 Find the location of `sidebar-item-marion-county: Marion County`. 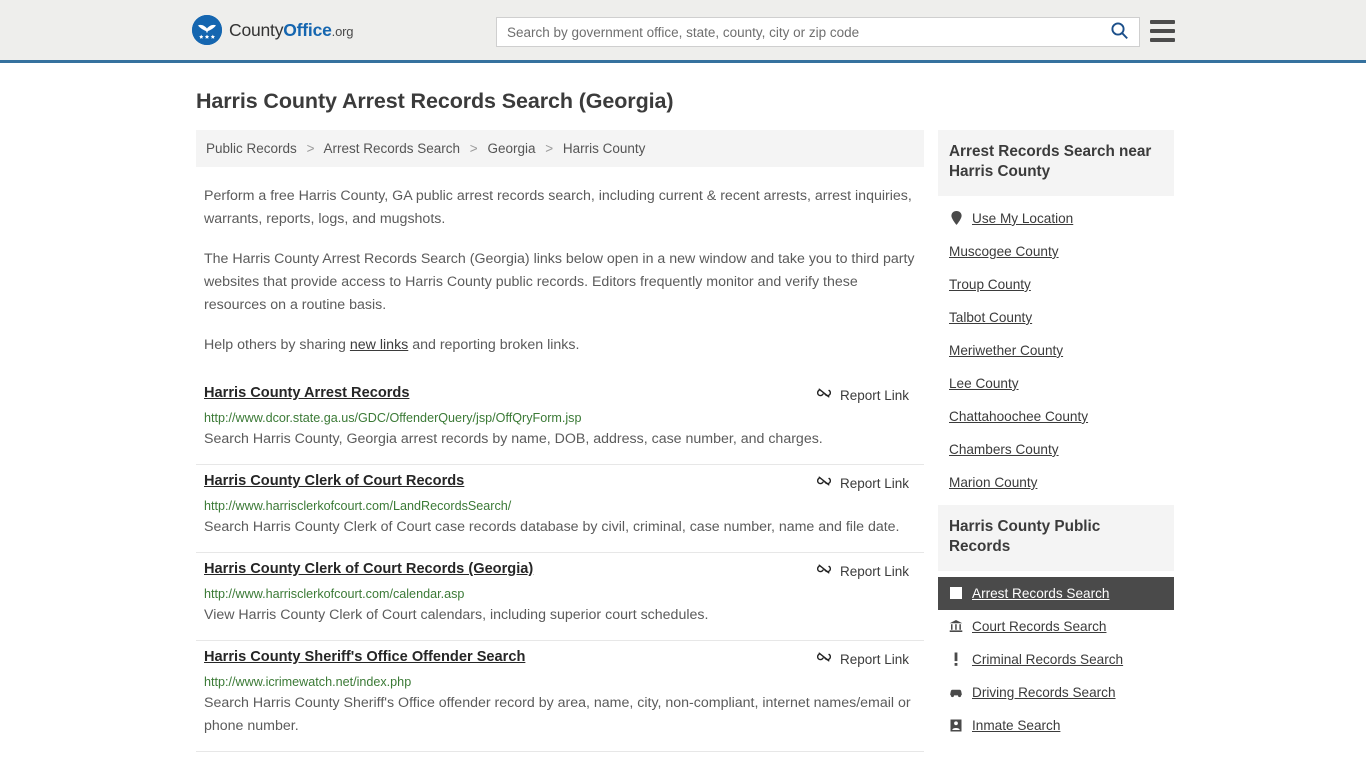

sidebar-item-marion-county: Marion County is located at coordinates (1056, 482).